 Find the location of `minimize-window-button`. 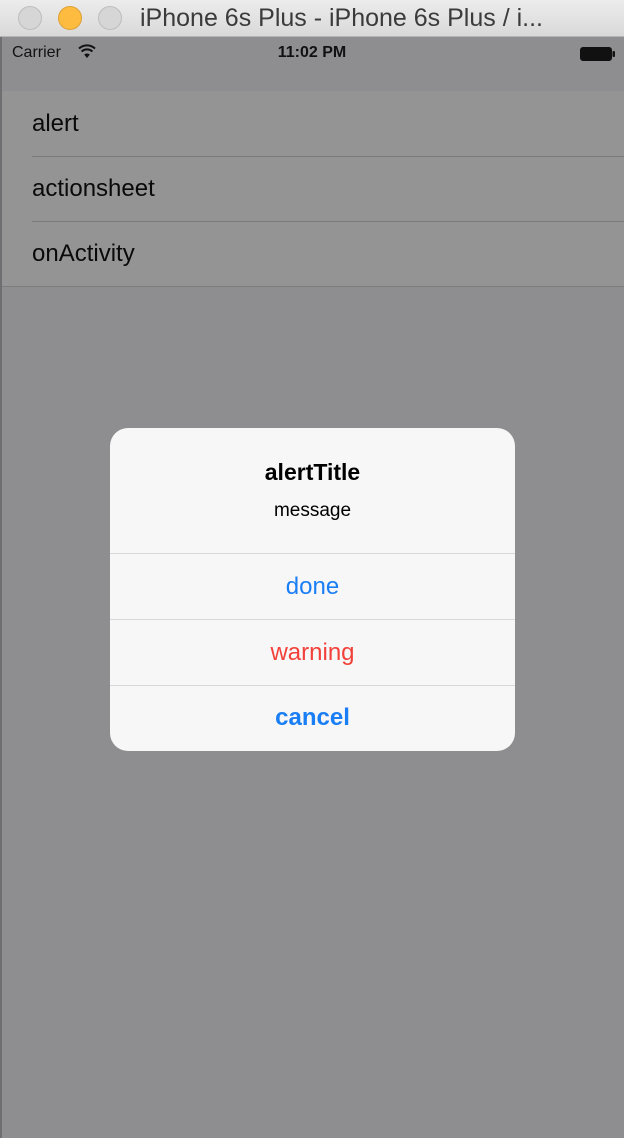

minimize-window-button is located at coordinates (70, 18).